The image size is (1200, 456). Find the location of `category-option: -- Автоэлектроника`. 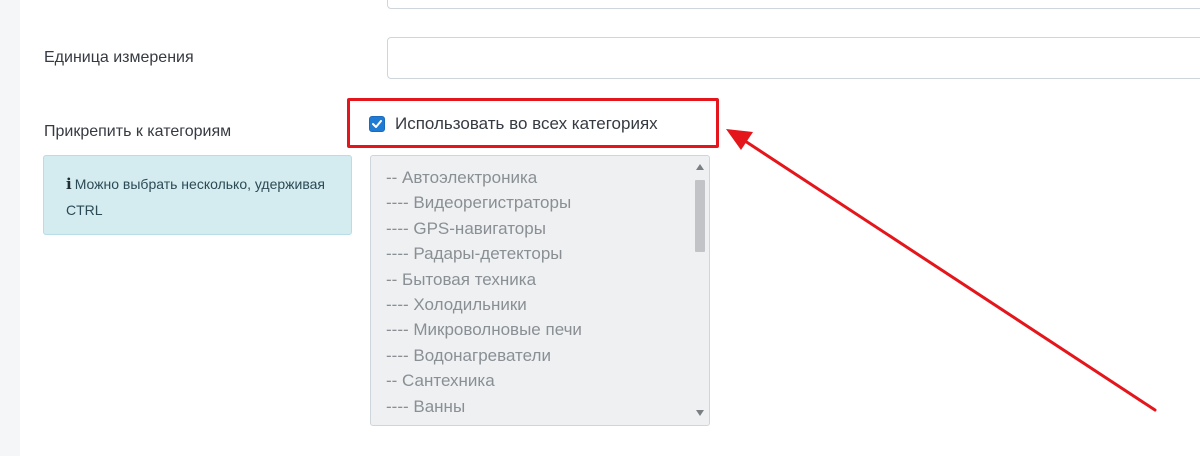

category-option: -- Автоэлектроника is located at coordinates (484, 177).